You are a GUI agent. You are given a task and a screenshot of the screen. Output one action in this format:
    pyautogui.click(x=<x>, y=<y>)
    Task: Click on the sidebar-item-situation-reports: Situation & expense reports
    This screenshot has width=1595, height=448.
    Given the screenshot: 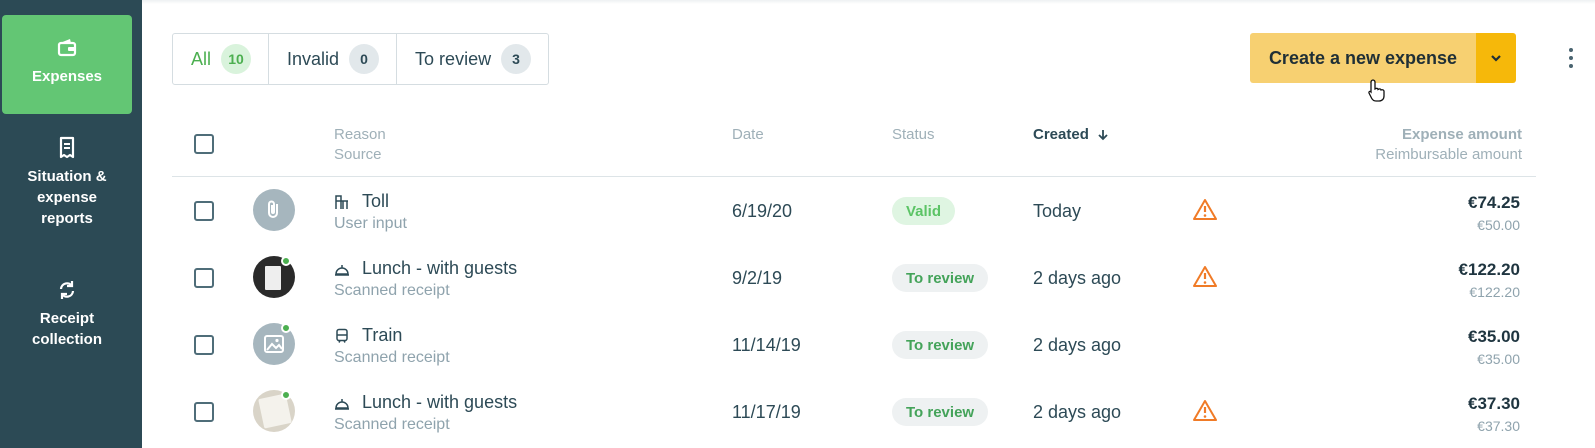 What is the action you would take?
    pyautogui.click(x=67, y=191)
    